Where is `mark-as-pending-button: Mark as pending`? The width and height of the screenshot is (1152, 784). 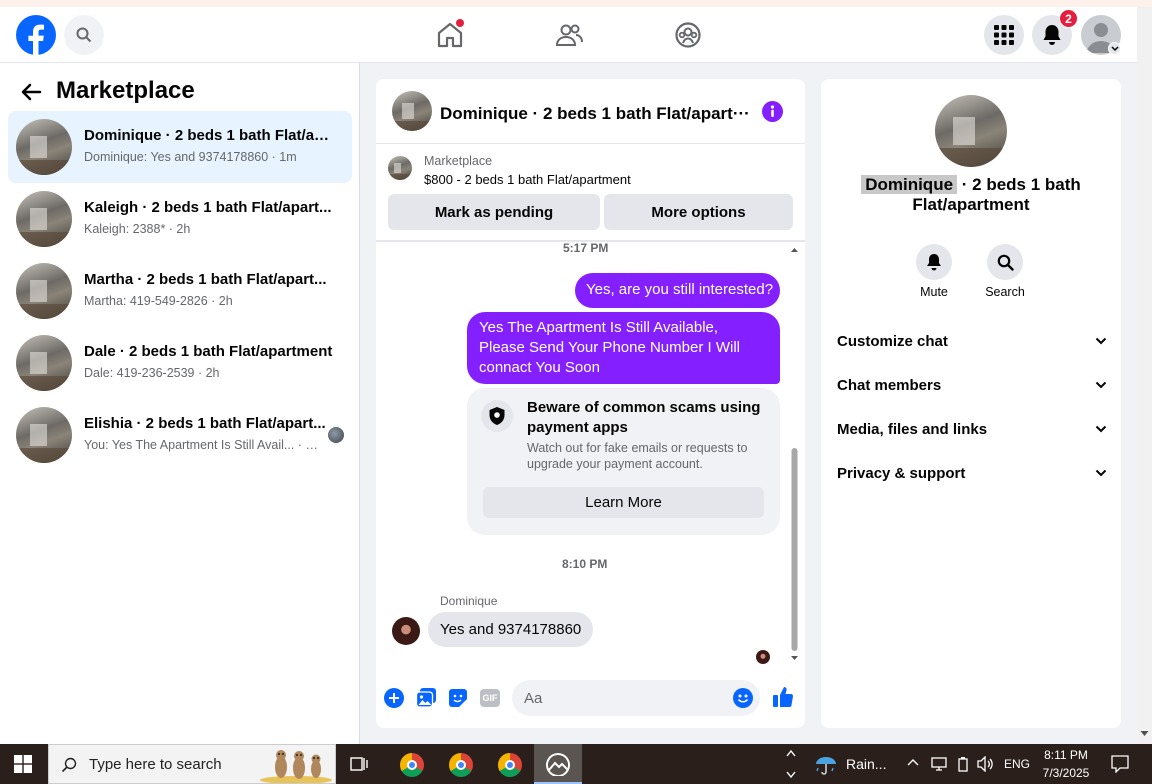
mark-as-pending-button: Mark as pending is located at coordinates (494, 212).